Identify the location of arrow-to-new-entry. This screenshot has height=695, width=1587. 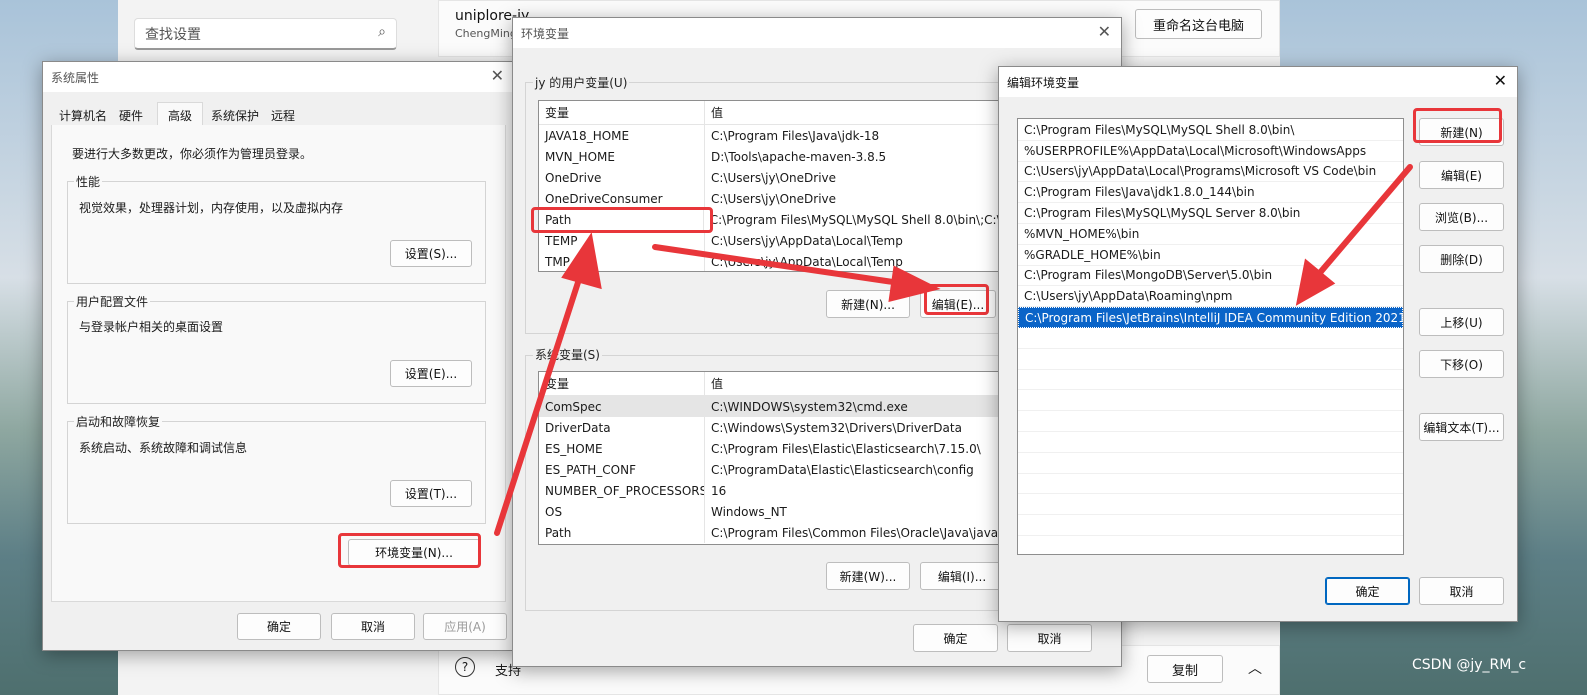
(1364, 221).